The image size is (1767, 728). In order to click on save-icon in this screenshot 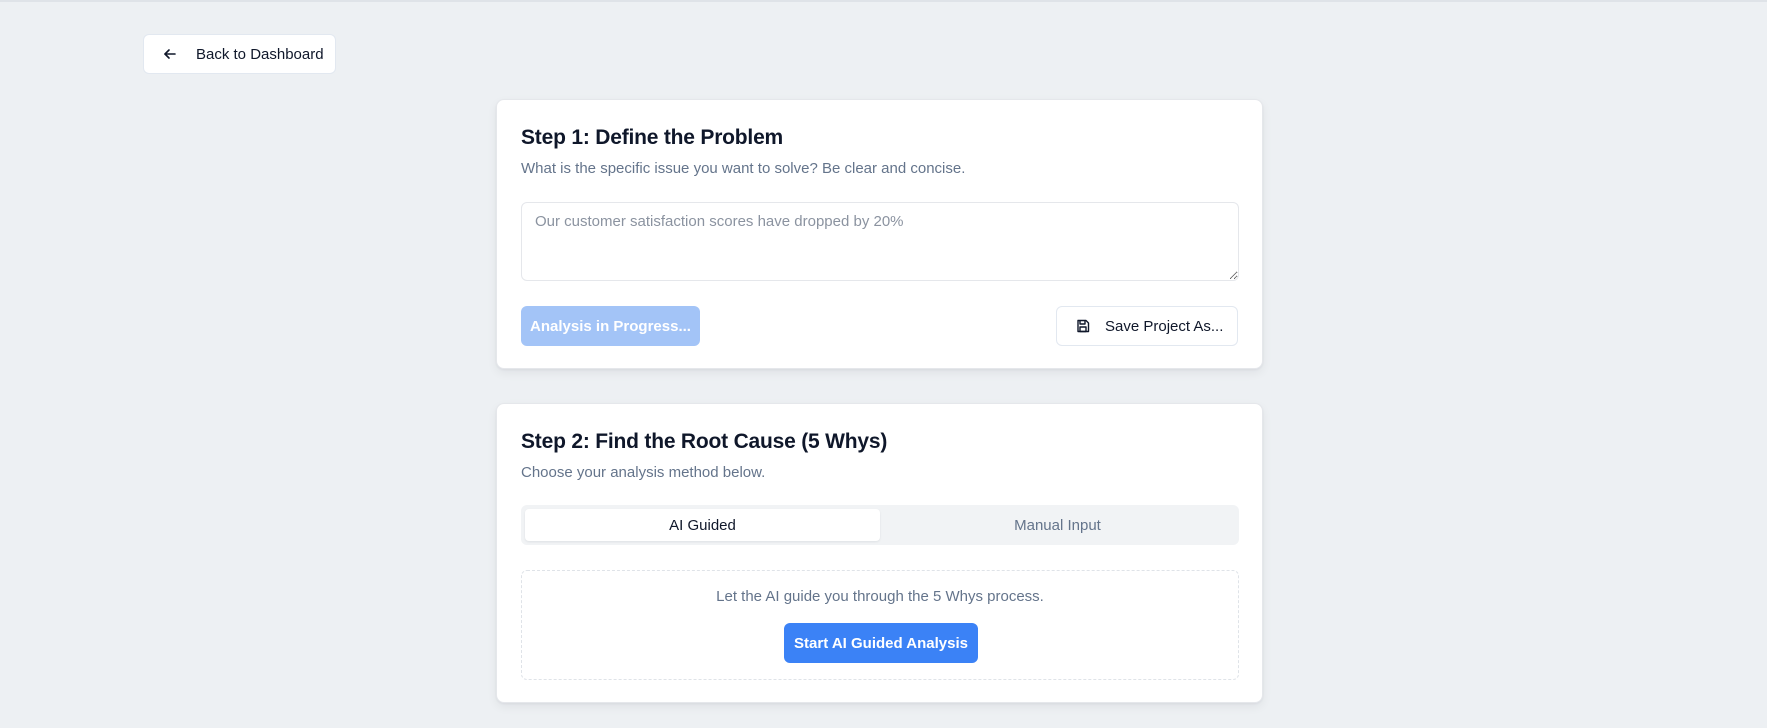, I will do `click(1083, 326)`.